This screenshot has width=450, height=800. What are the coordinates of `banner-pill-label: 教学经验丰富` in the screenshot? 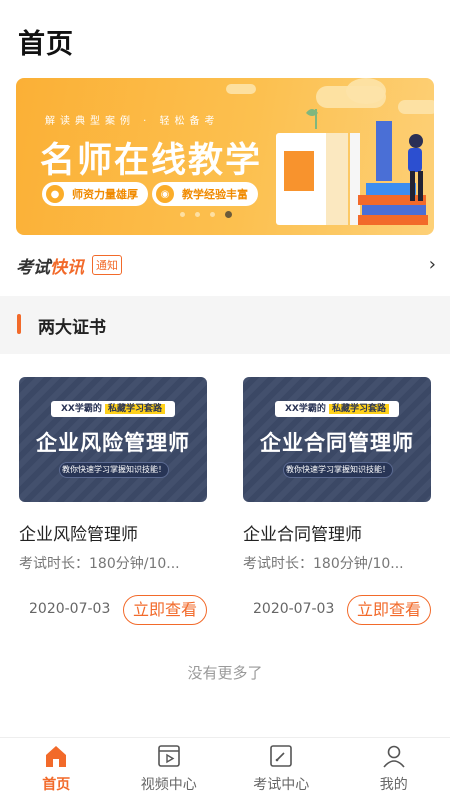 It's located at (215, 194).